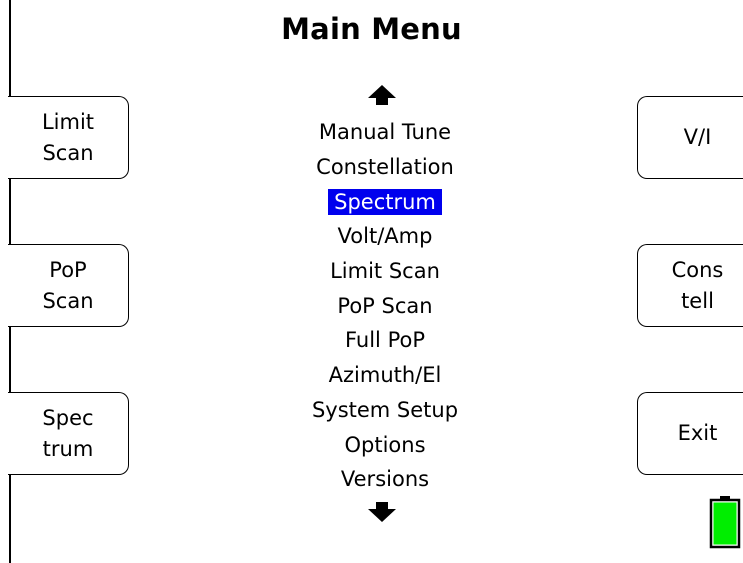 Image resolution: width=743 pixels, height=563 pixels. I want to click on softkey-v-i: V/I, so click(690, 137).